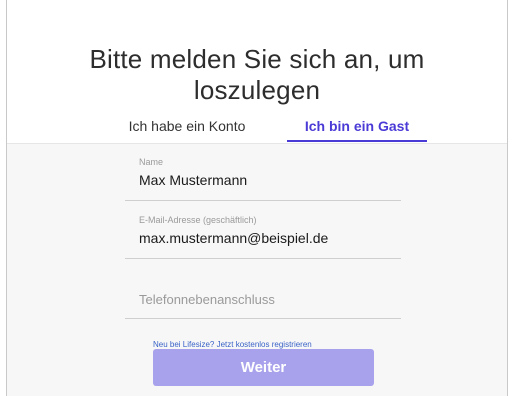 This screenshot has width=517, height=396. Describe the element at coordinates (357, 129) in the screenshot. I see `tab-guest: Ich bin ein Gast` at that location.